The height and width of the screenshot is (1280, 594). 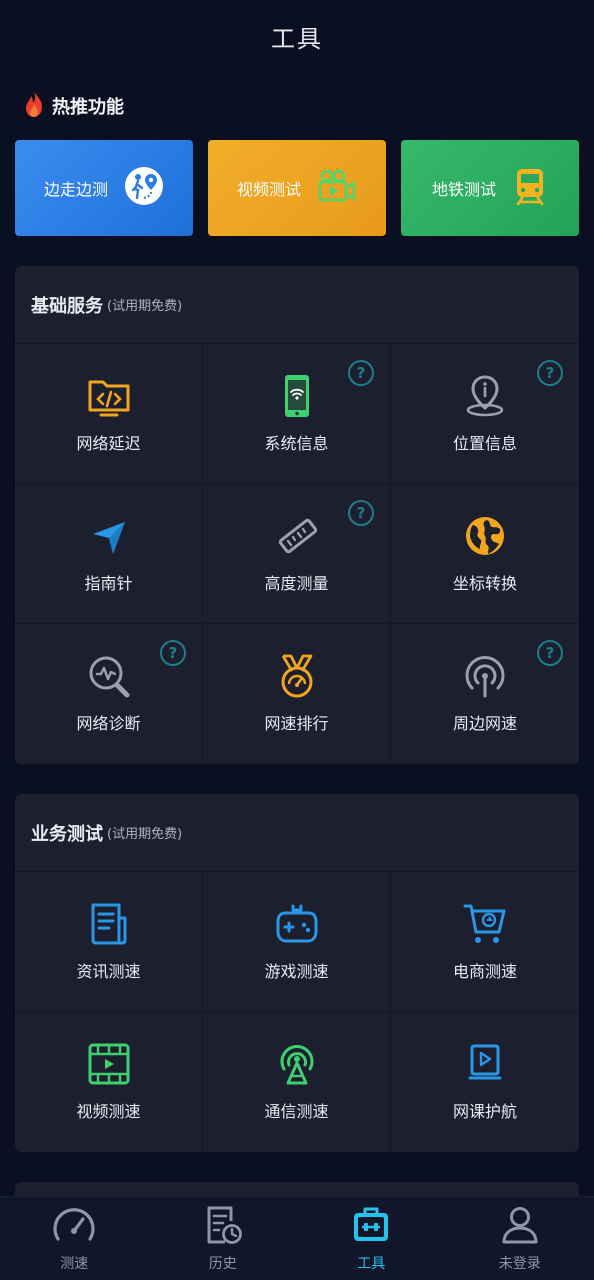 I want to click on tool-speed-ranking: 网速排行, so click(x=297, y=694).